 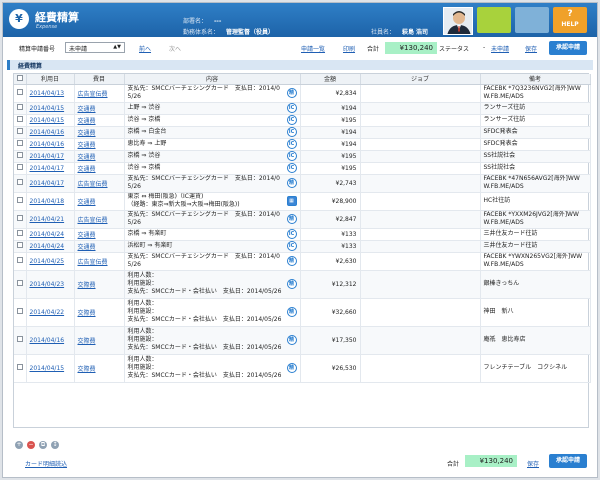 What do you see at coordinates (55, 445) in the screenshot?
I see `move-row-icon: ↕` at bounding box center [55, 445].